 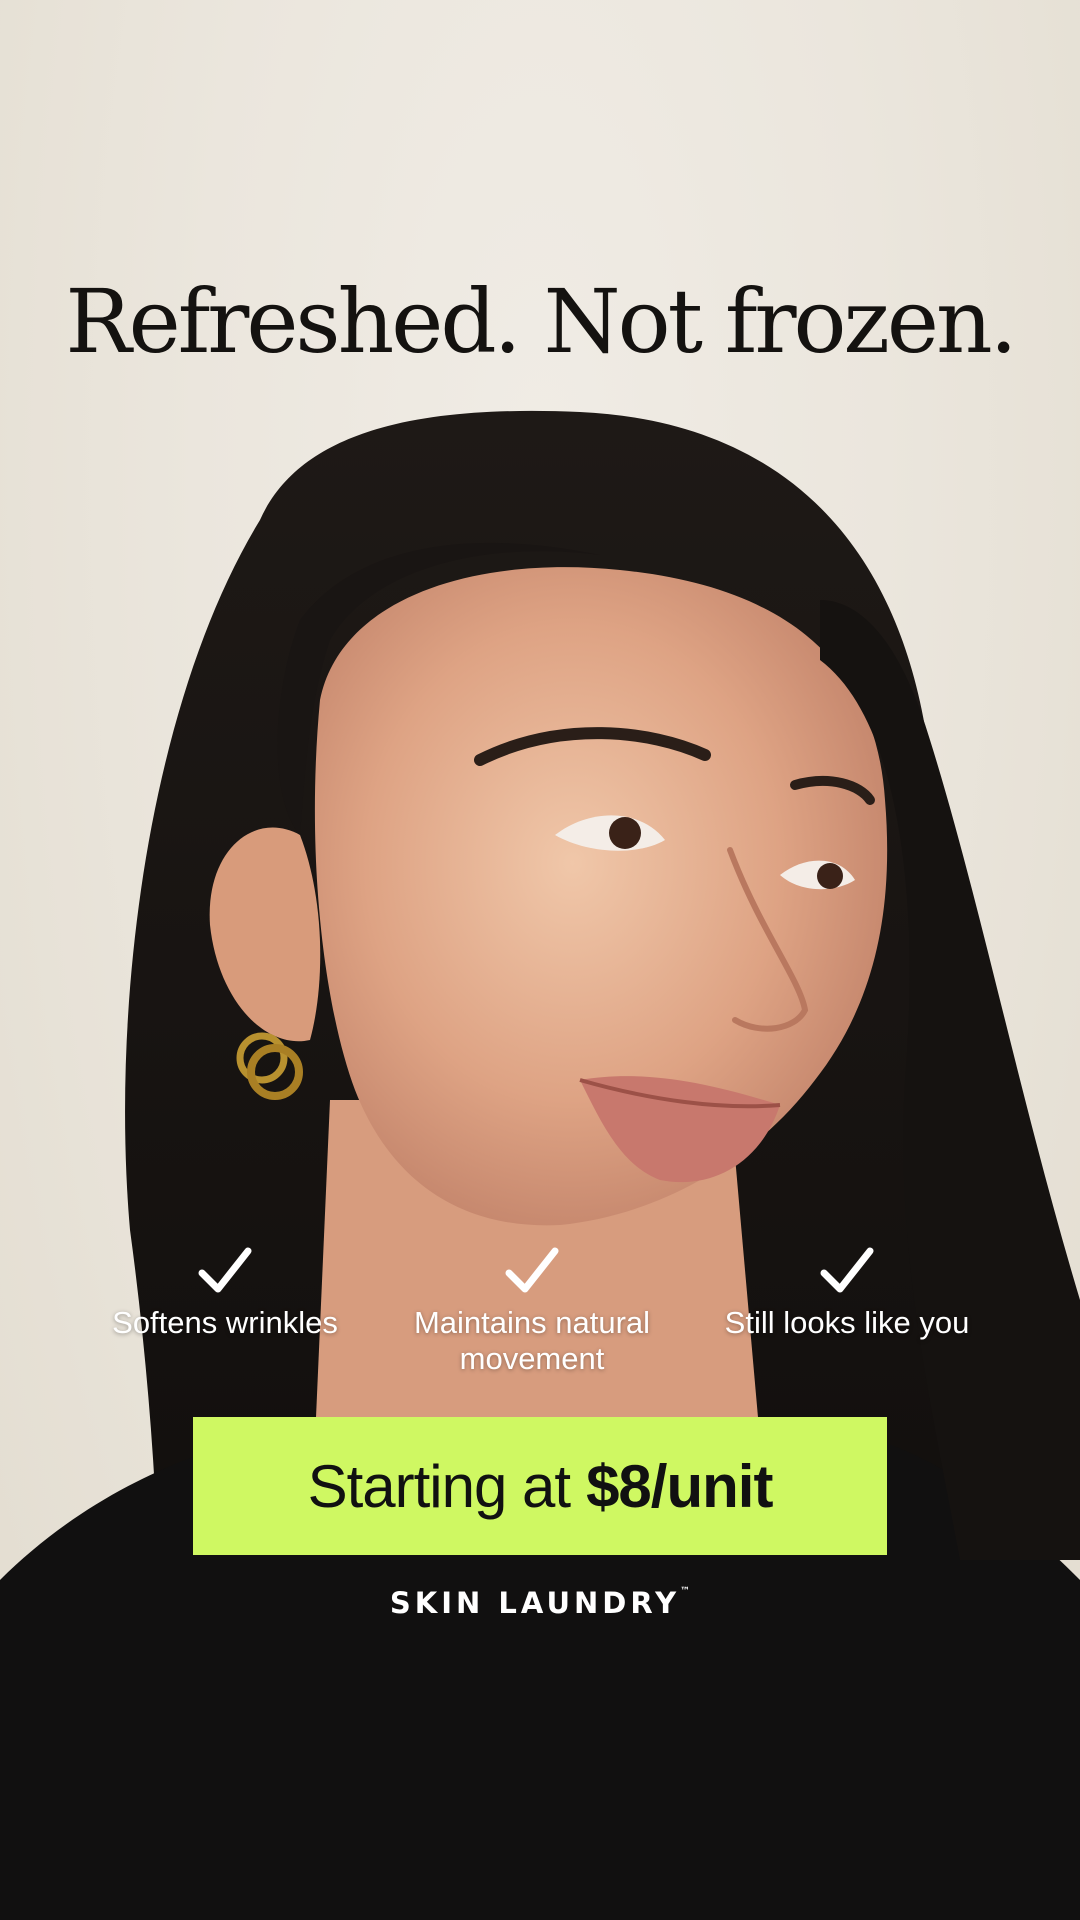 What do you see at coordinates (225, 1322) in the screenshot?
I see `feature-label: Softens wrinkles` at bounding box center [225, 1322].